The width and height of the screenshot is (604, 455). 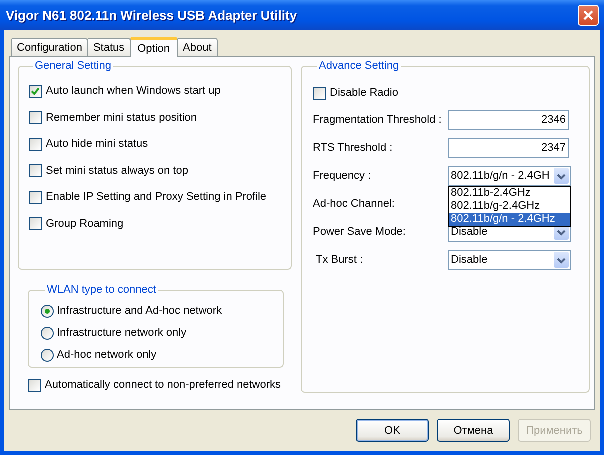 I want to click on field-label: RTS Threshold :, so click(x=353, y=148).